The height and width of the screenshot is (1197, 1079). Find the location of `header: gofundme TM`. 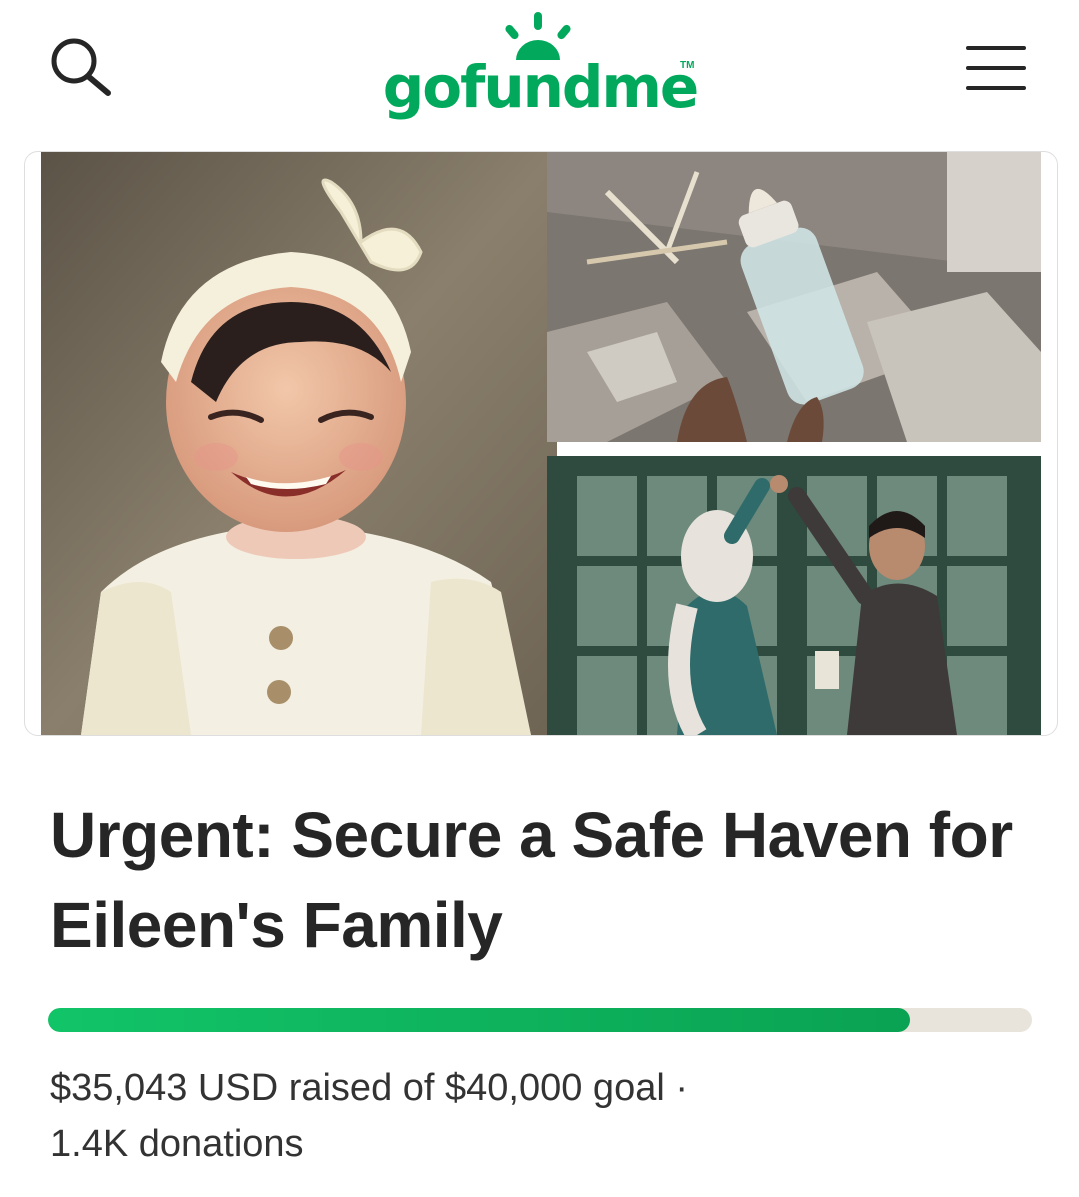

header: gofundme TM is located at coordinates (539, 70).